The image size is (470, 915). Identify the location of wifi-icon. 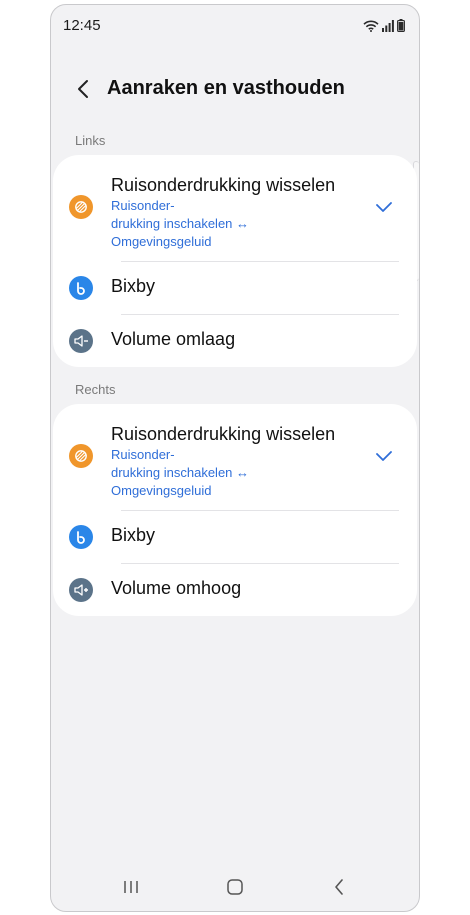
(371, 28).